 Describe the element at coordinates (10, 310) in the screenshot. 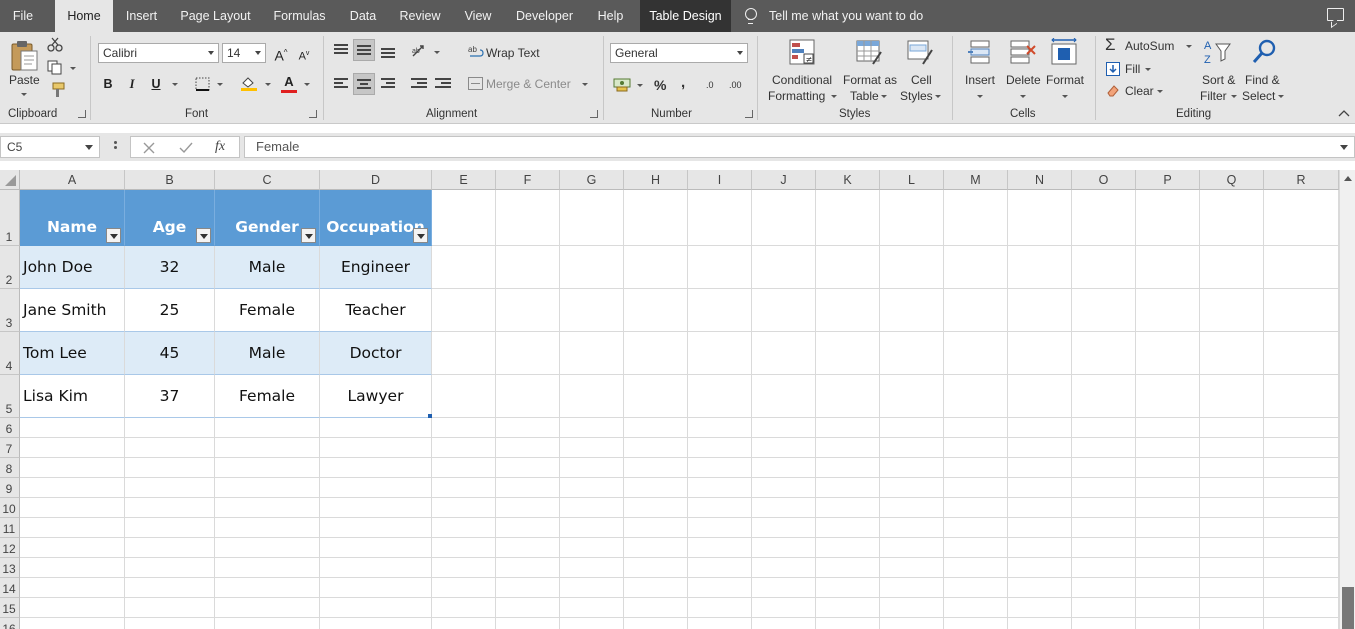

I see `row-header-3: 3` at that location.